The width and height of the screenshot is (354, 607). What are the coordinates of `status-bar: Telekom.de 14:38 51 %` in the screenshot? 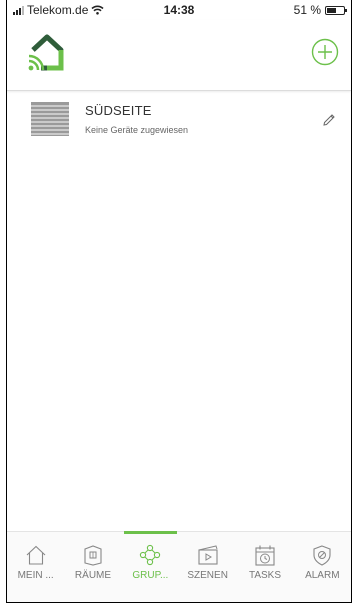 It's located at (179, 10).